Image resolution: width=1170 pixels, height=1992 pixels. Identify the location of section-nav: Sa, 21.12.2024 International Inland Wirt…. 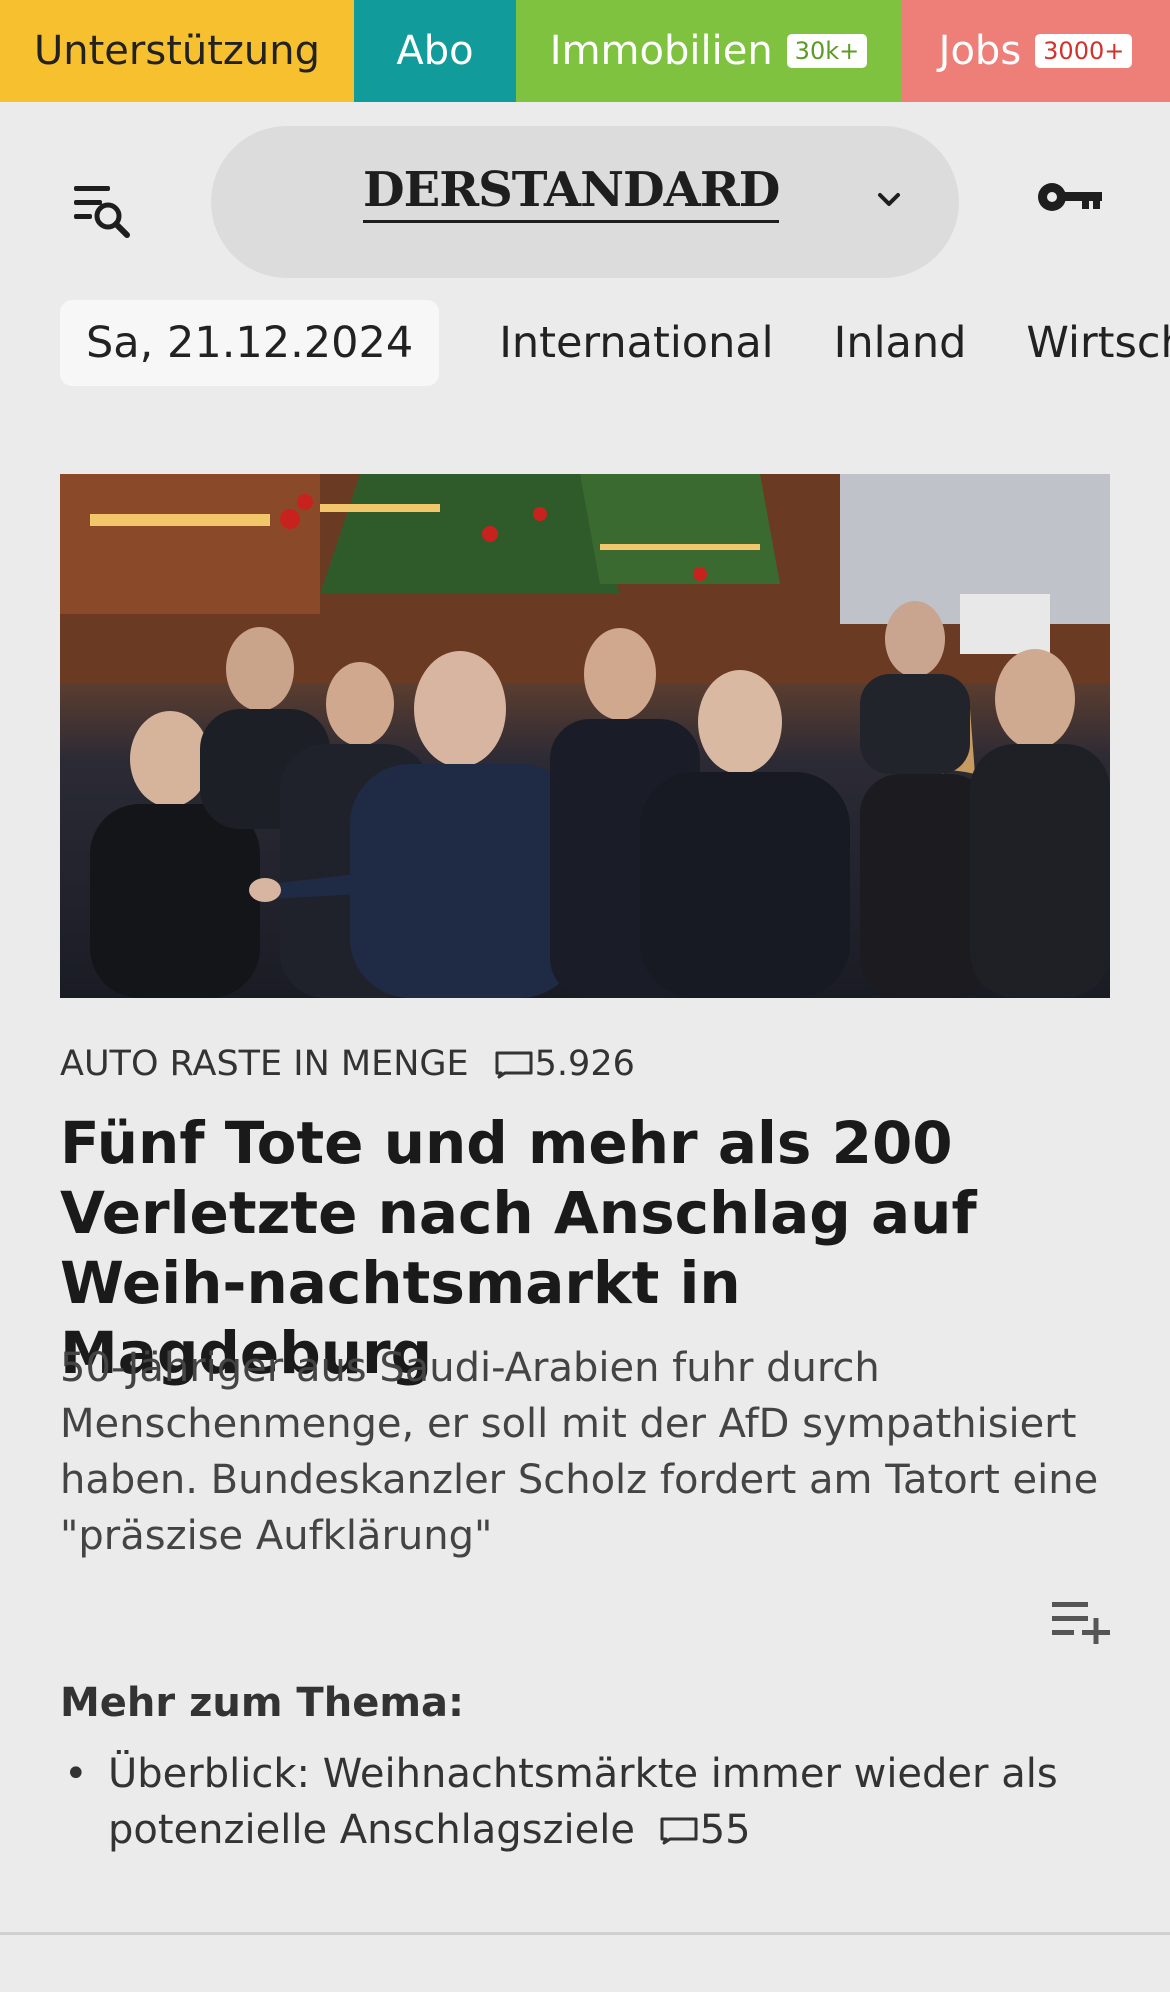
(615, 343).